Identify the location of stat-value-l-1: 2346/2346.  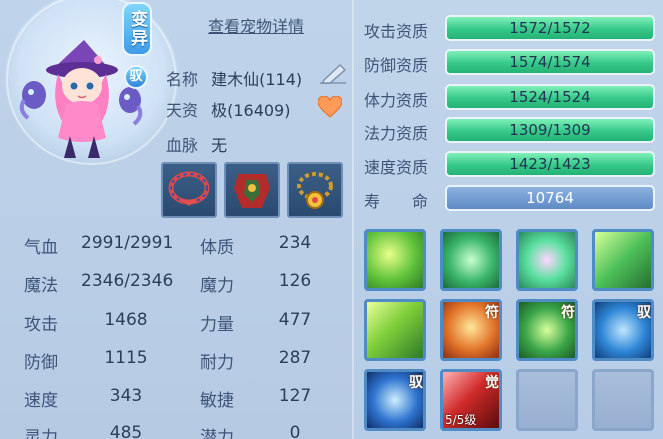
(127, 281).